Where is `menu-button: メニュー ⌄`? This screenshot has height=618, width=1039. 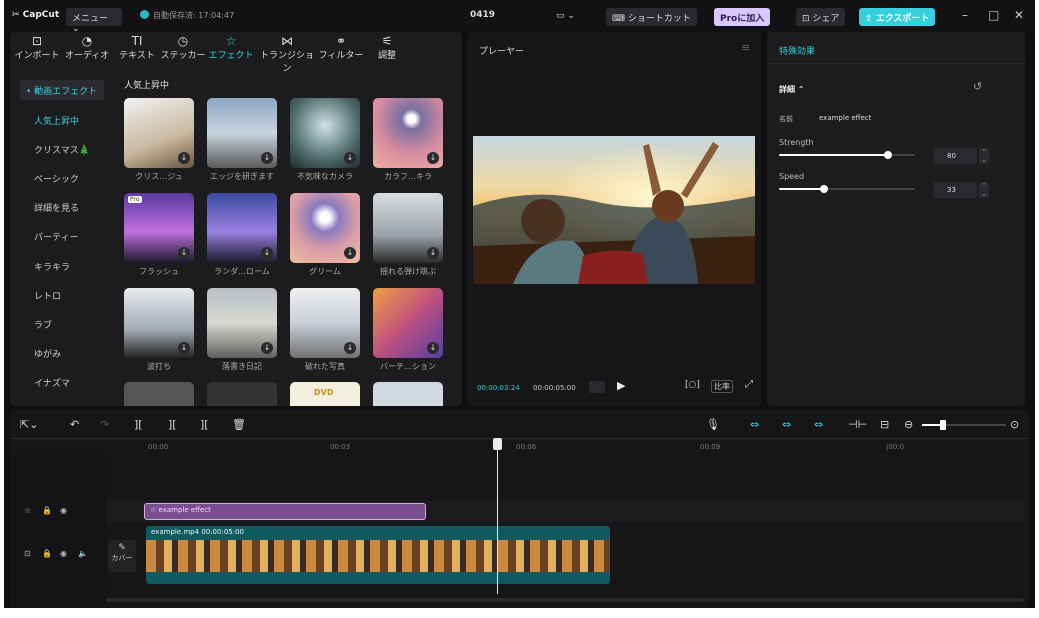
menu-button: メニュー ⌄ is located at coordinates (94, 21).